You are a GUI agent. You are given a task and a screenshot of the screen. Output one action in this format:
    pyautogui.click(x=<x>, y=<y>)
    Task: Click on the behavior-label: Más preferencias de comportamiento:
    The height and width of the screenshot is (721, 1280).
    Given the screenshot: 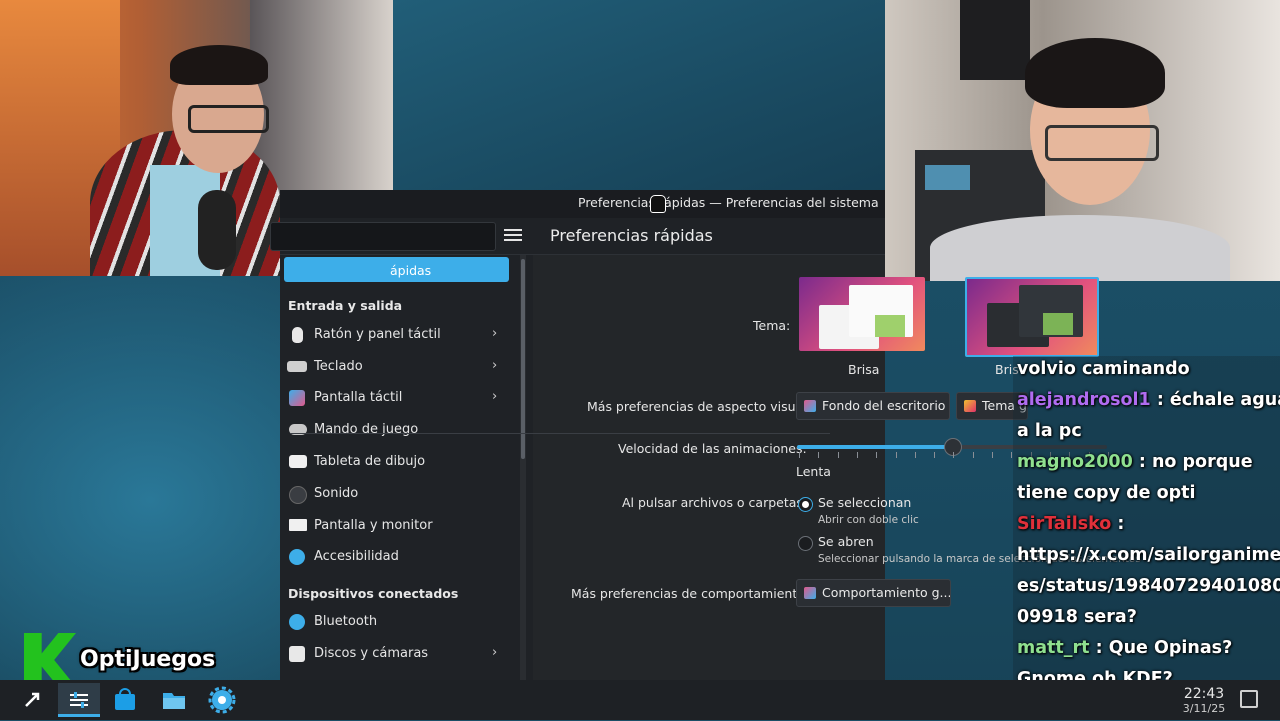 What is the action you would take?
    pyautogui.click(x=690, y=593)
    